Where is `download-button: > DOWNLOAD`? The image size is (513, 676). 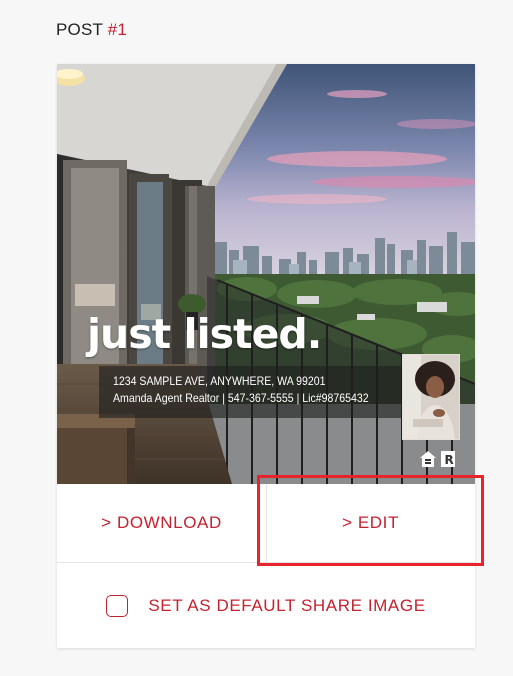
download-button: > DOWNLOAD is located at coordinates (162, 523).